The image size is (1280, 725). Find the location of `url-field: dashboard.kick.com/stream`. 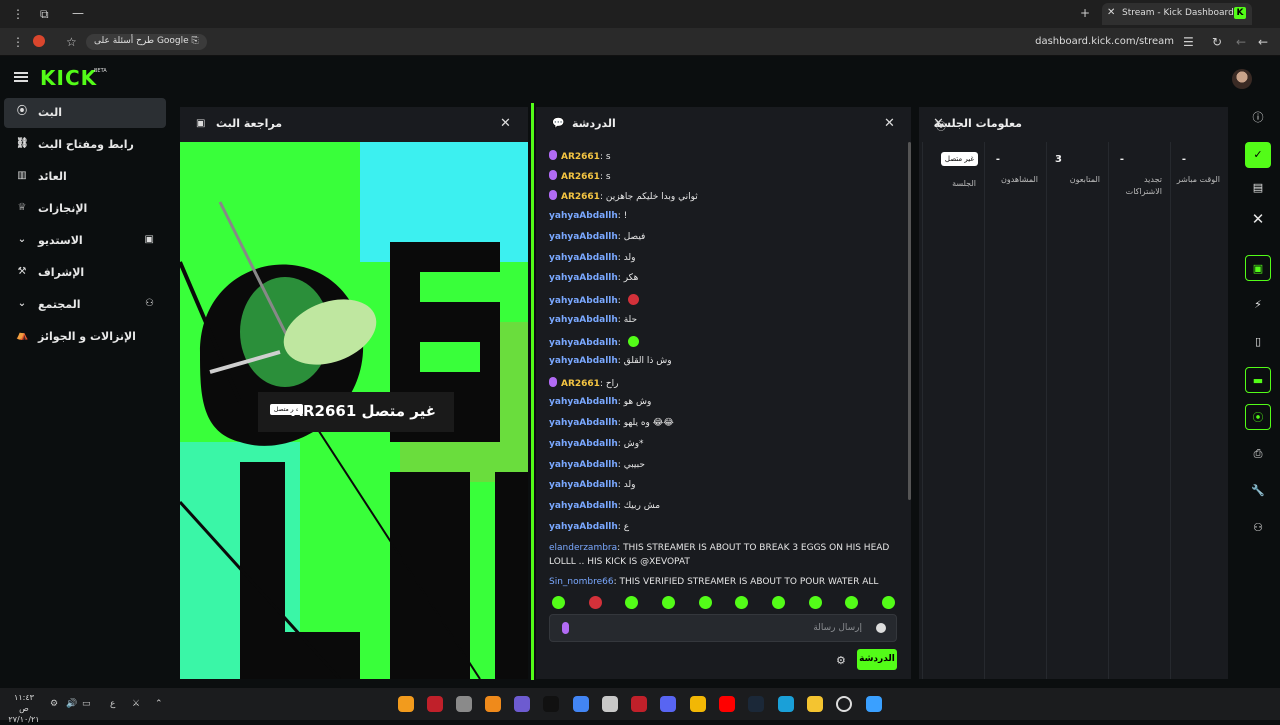

url-field: dashboard.kick.com/stream is located at coordinates (1104, 41).